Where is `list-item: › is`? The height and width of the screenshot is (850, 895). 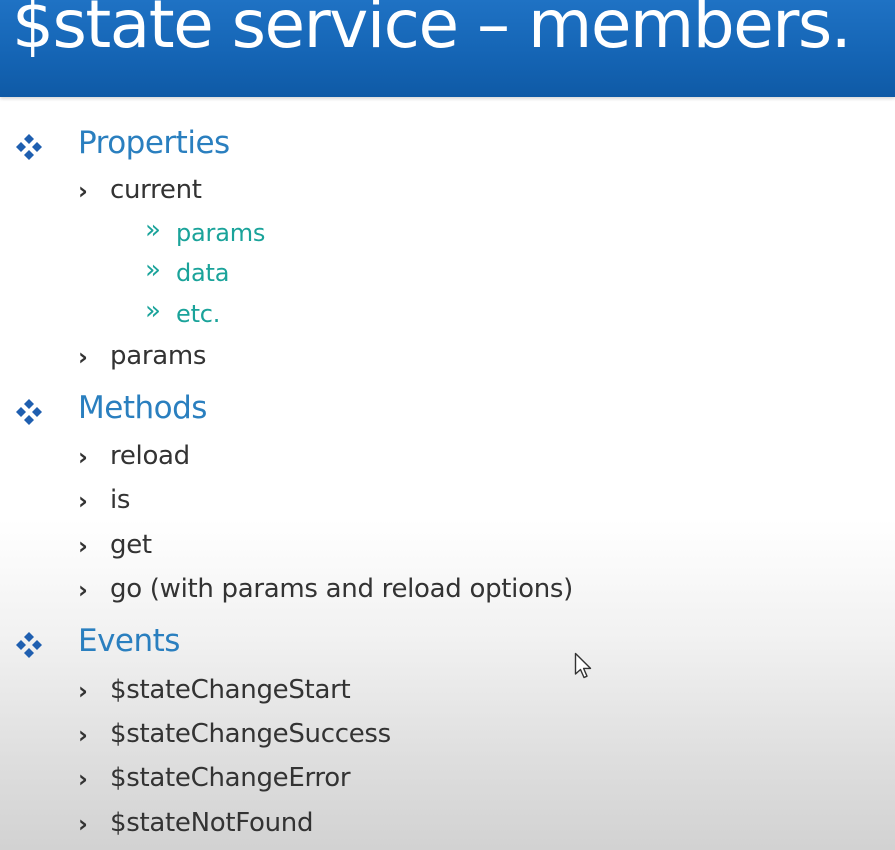
list-item: › is is located at coordinates (104, 500).